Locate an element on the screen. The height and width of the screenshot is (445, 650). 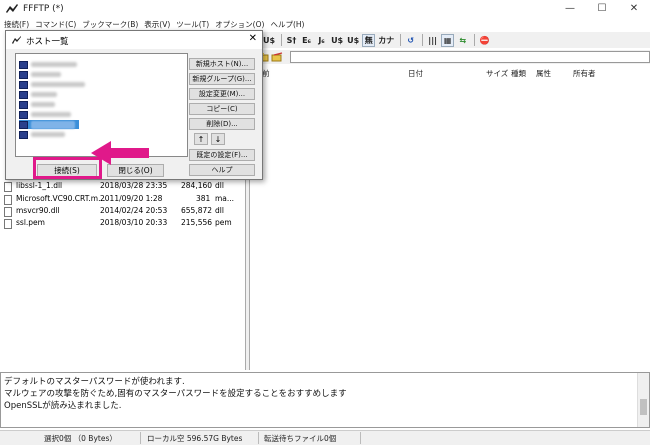
refresh-icon: ↺ is located at coordinates (410, 40).